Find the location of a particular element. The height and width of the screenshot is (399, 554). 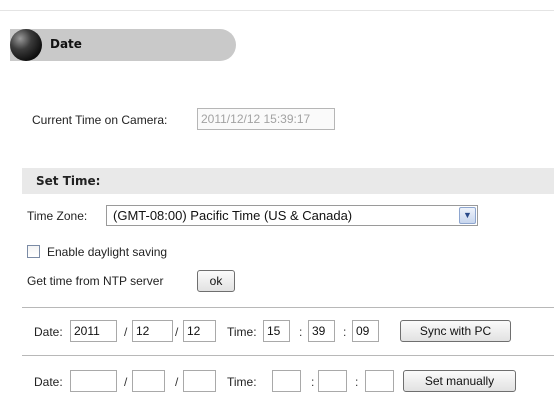

top-divider is located at coordinates (277, 10).